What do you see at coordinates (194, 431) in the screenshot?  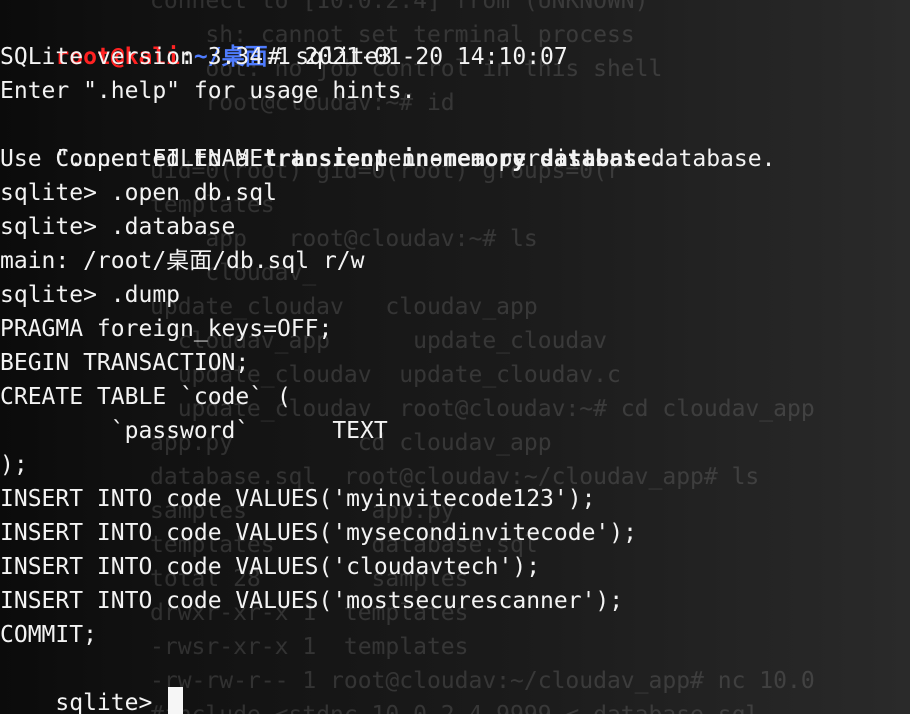 I see `terminal-line: `password` TEXT` at bounding box center [194, 431].